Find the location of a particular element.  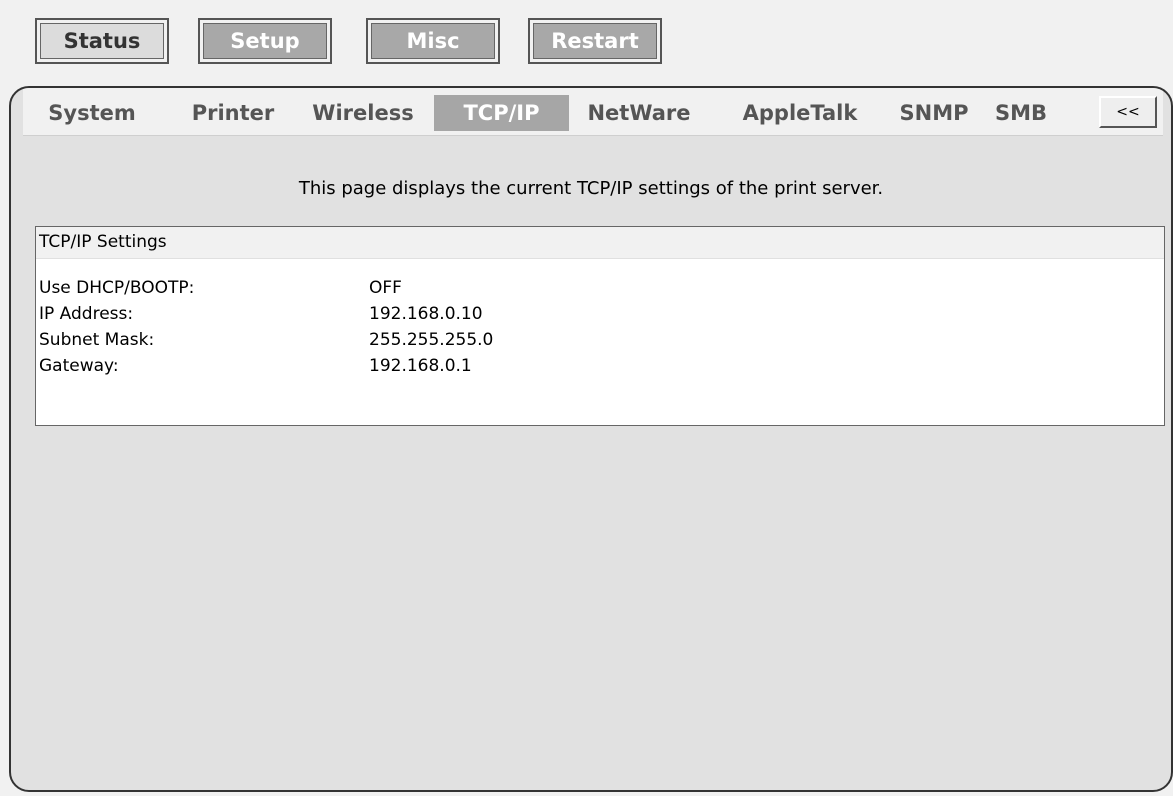

status-button: Status is located at coordinates (102, 41).